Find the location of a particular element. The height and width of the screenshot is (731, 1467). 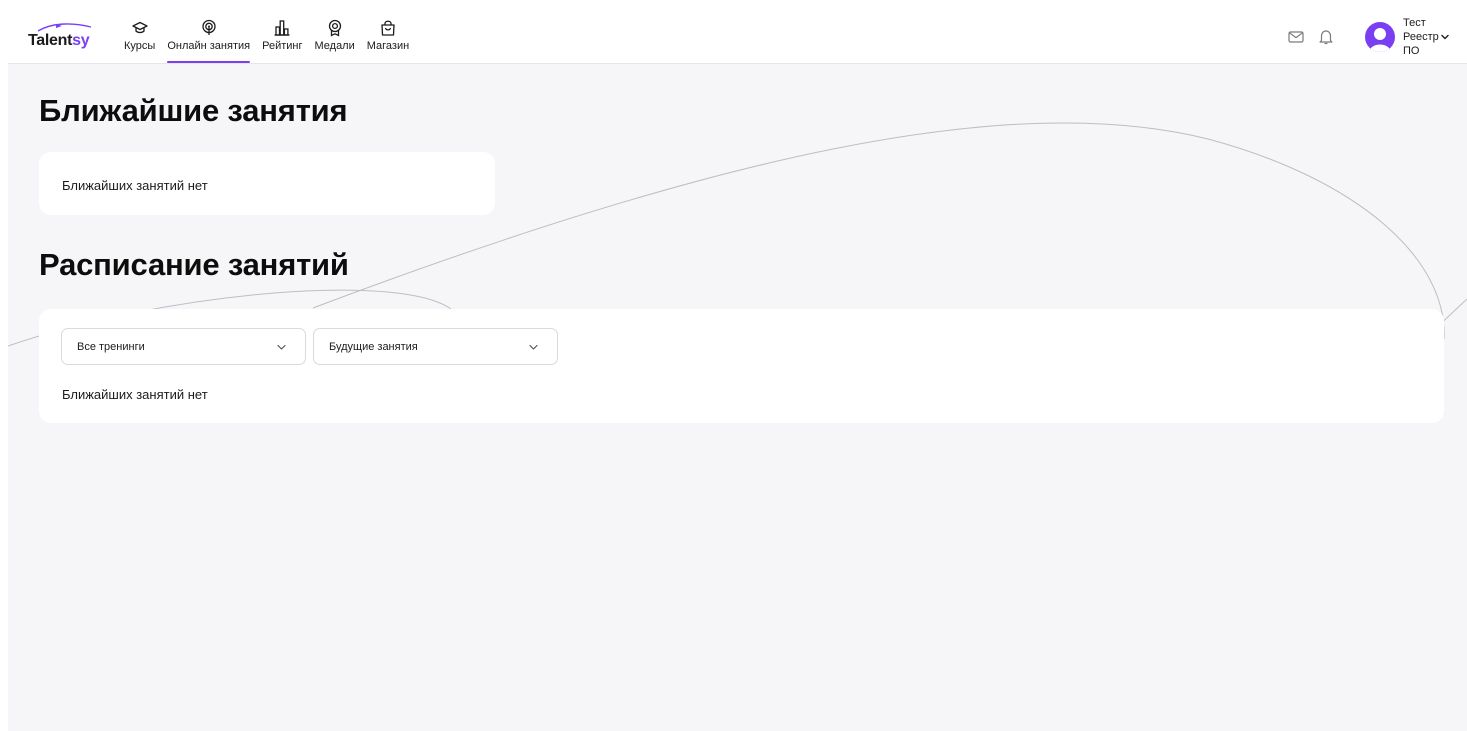

broadcast-icon is located at coordinates (209, 27).